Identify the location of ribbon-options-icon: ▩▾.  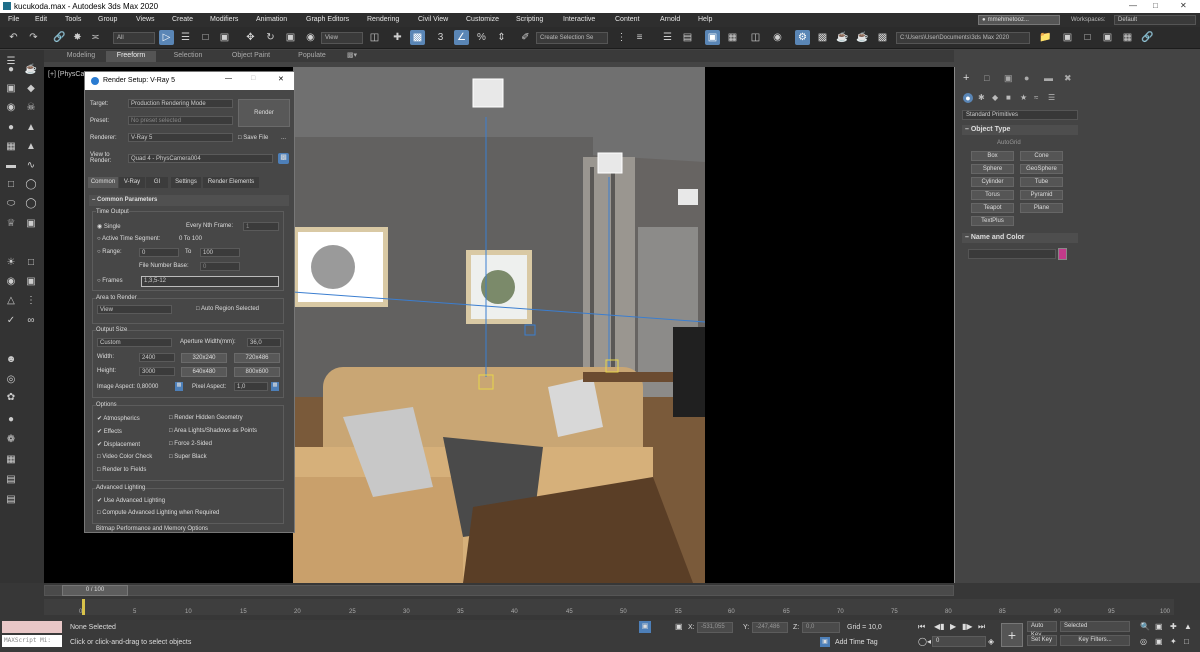
(352, 56).